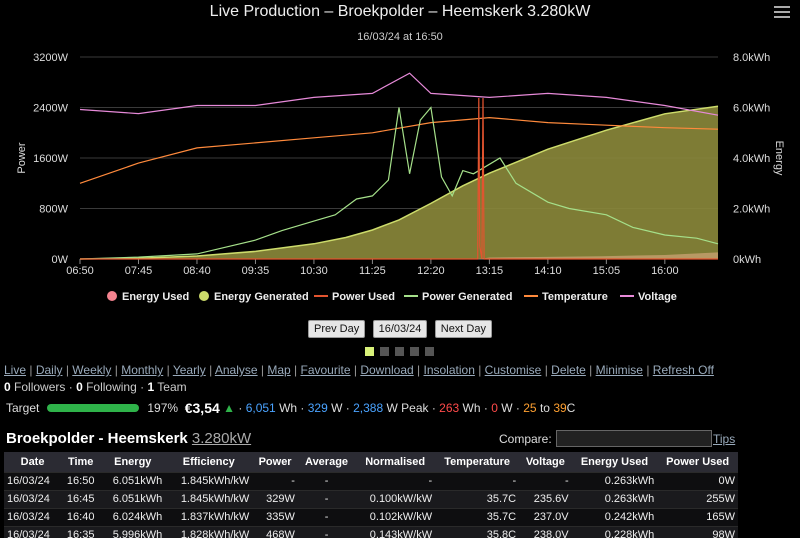 This screenshot has height=538, width=800. Describe the element at coordinates (111, 387) in the screenshot. I see `following-label: Following` at that location.